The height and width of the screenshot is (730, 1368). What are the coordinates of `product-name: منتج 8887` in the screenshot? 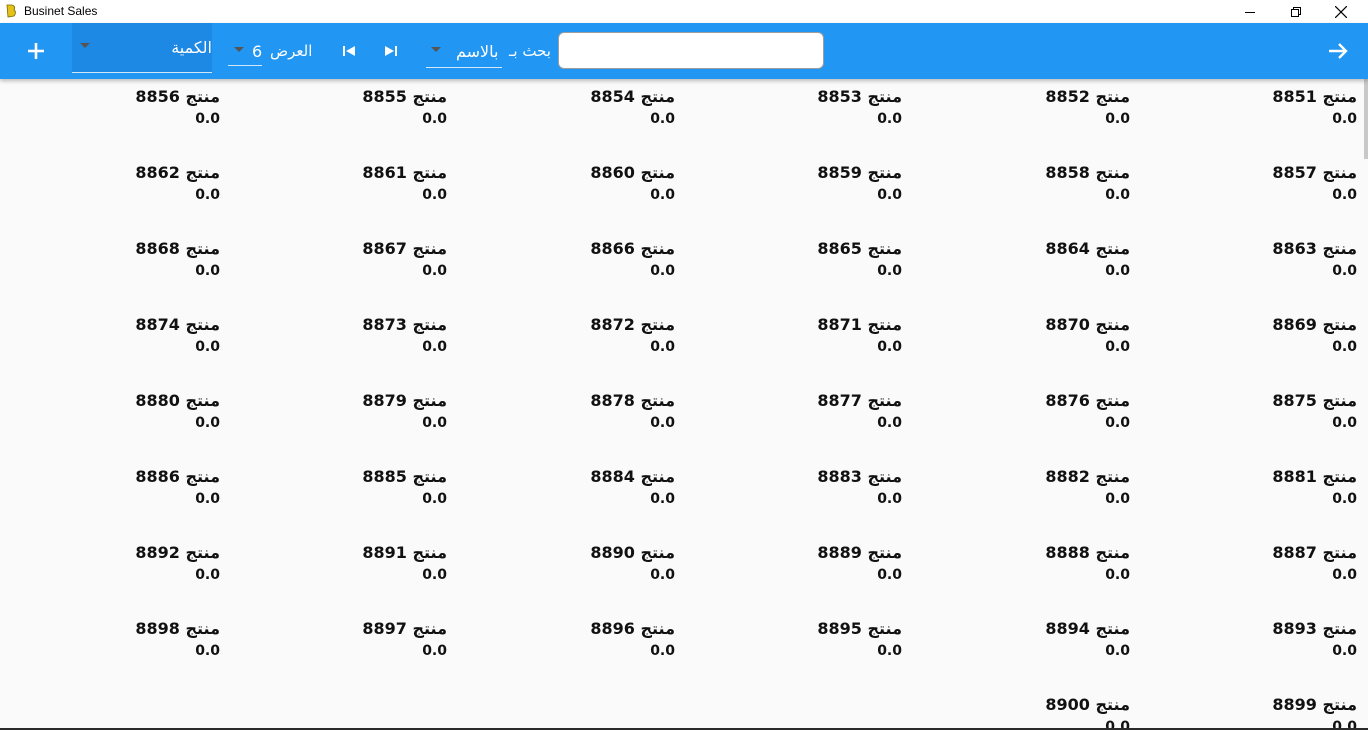 It's located at (1314, 552).